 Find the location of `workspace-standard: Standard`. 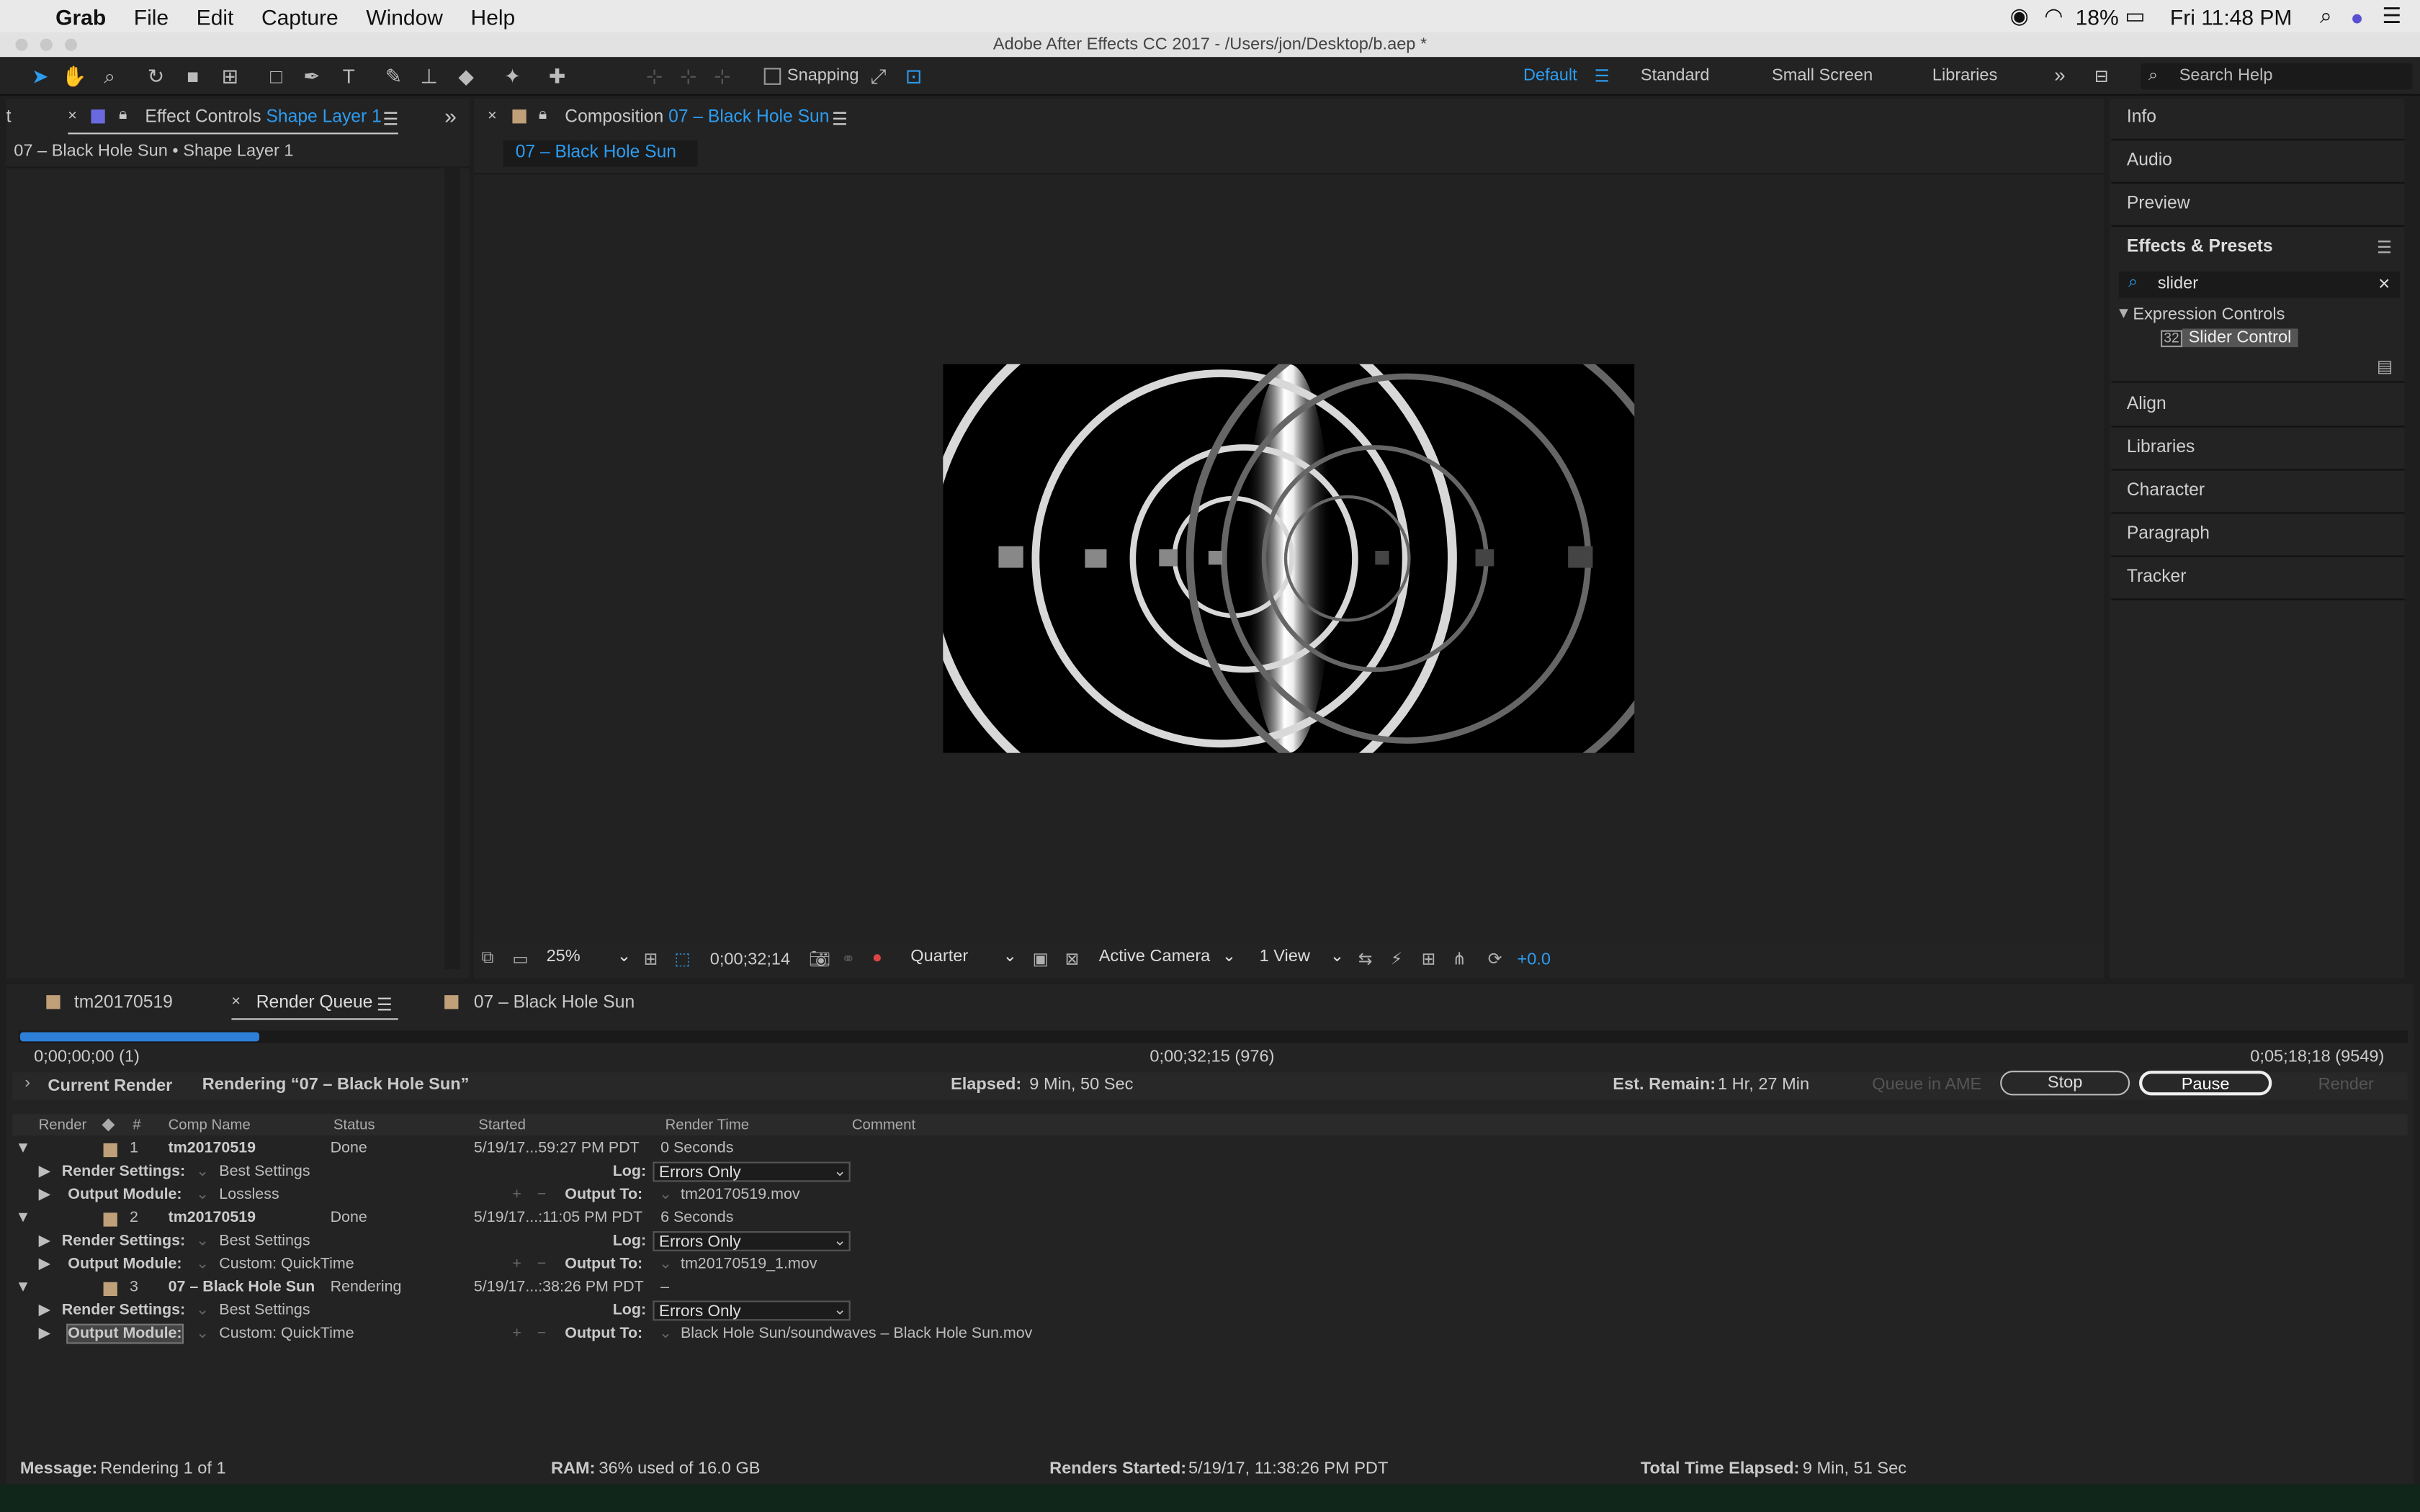

workspace-standard: Standard is located at coordinates (1675, 75).